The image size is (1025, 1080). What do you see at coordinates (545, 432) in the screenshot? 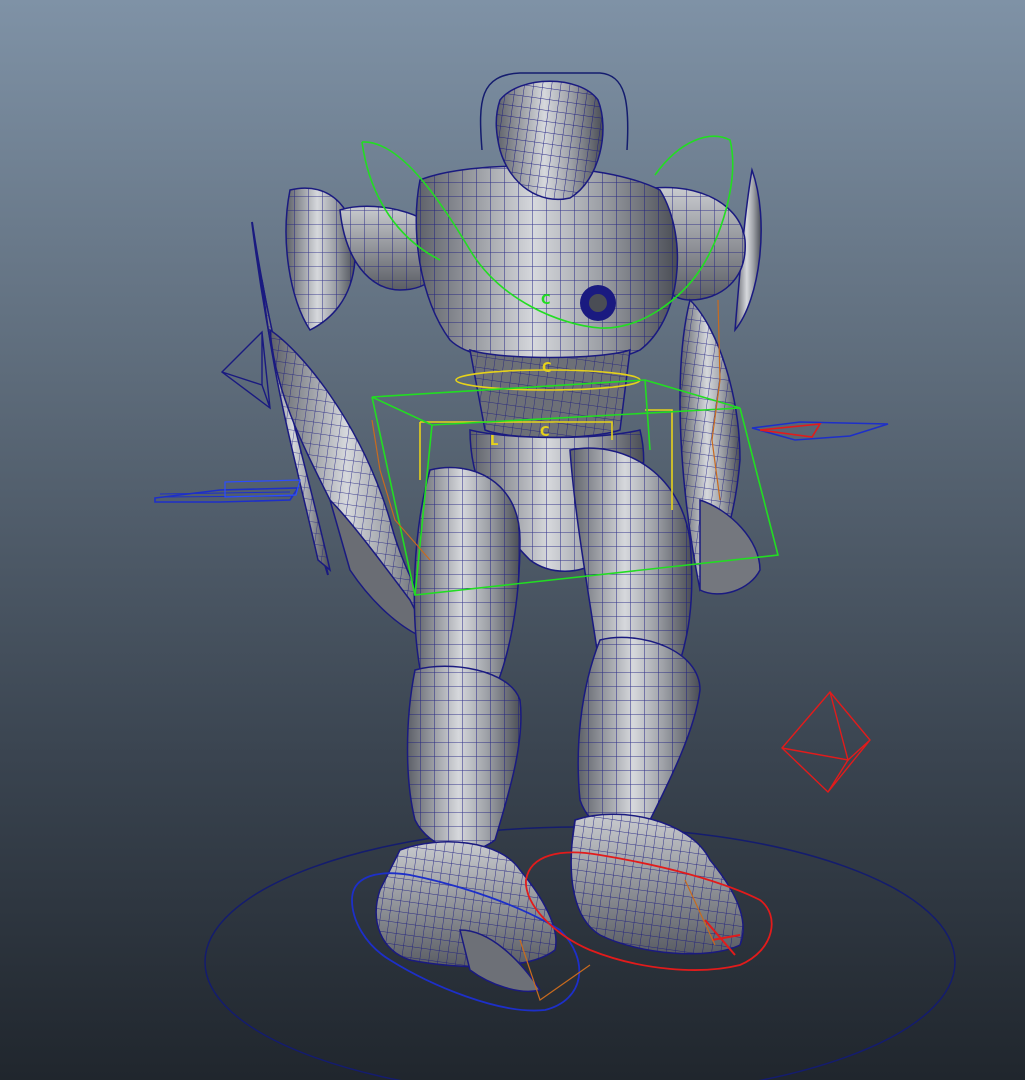
I see `hip-control-label: C` at bounding box center [545, 432].